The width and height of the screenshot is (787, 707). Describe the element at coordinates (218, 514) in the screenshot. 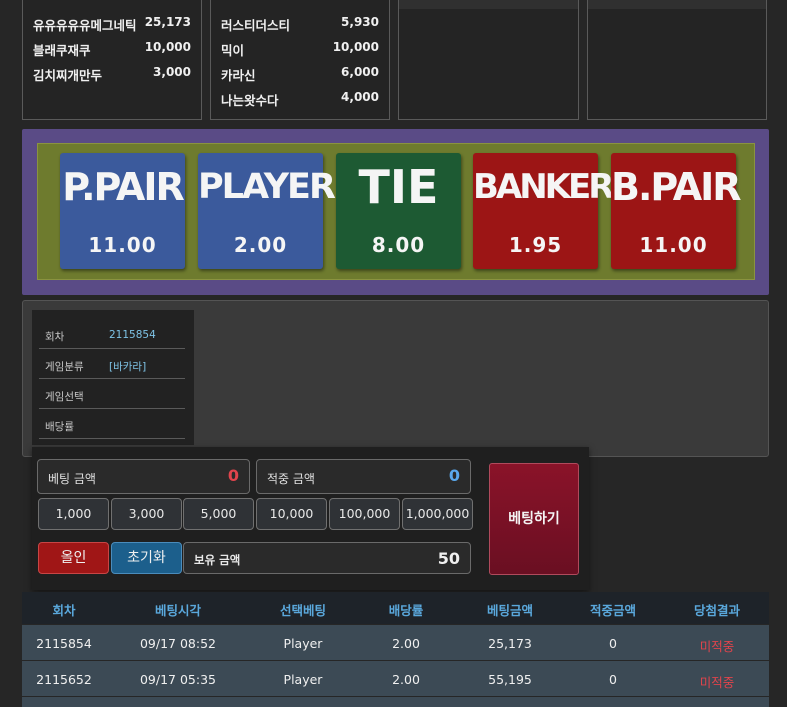

I see `chip-button-5000: 5,000` at that location.